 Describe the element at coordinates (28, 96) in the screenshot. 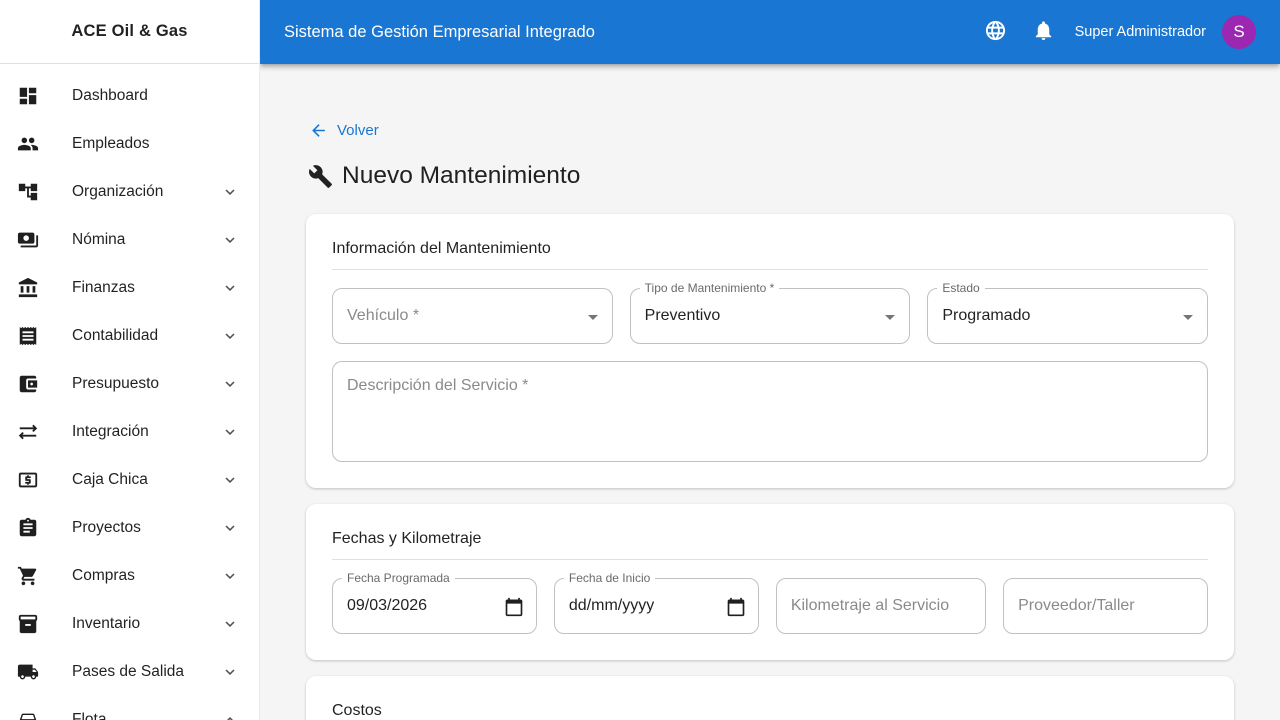

I see `dashboard-icon` at that location.